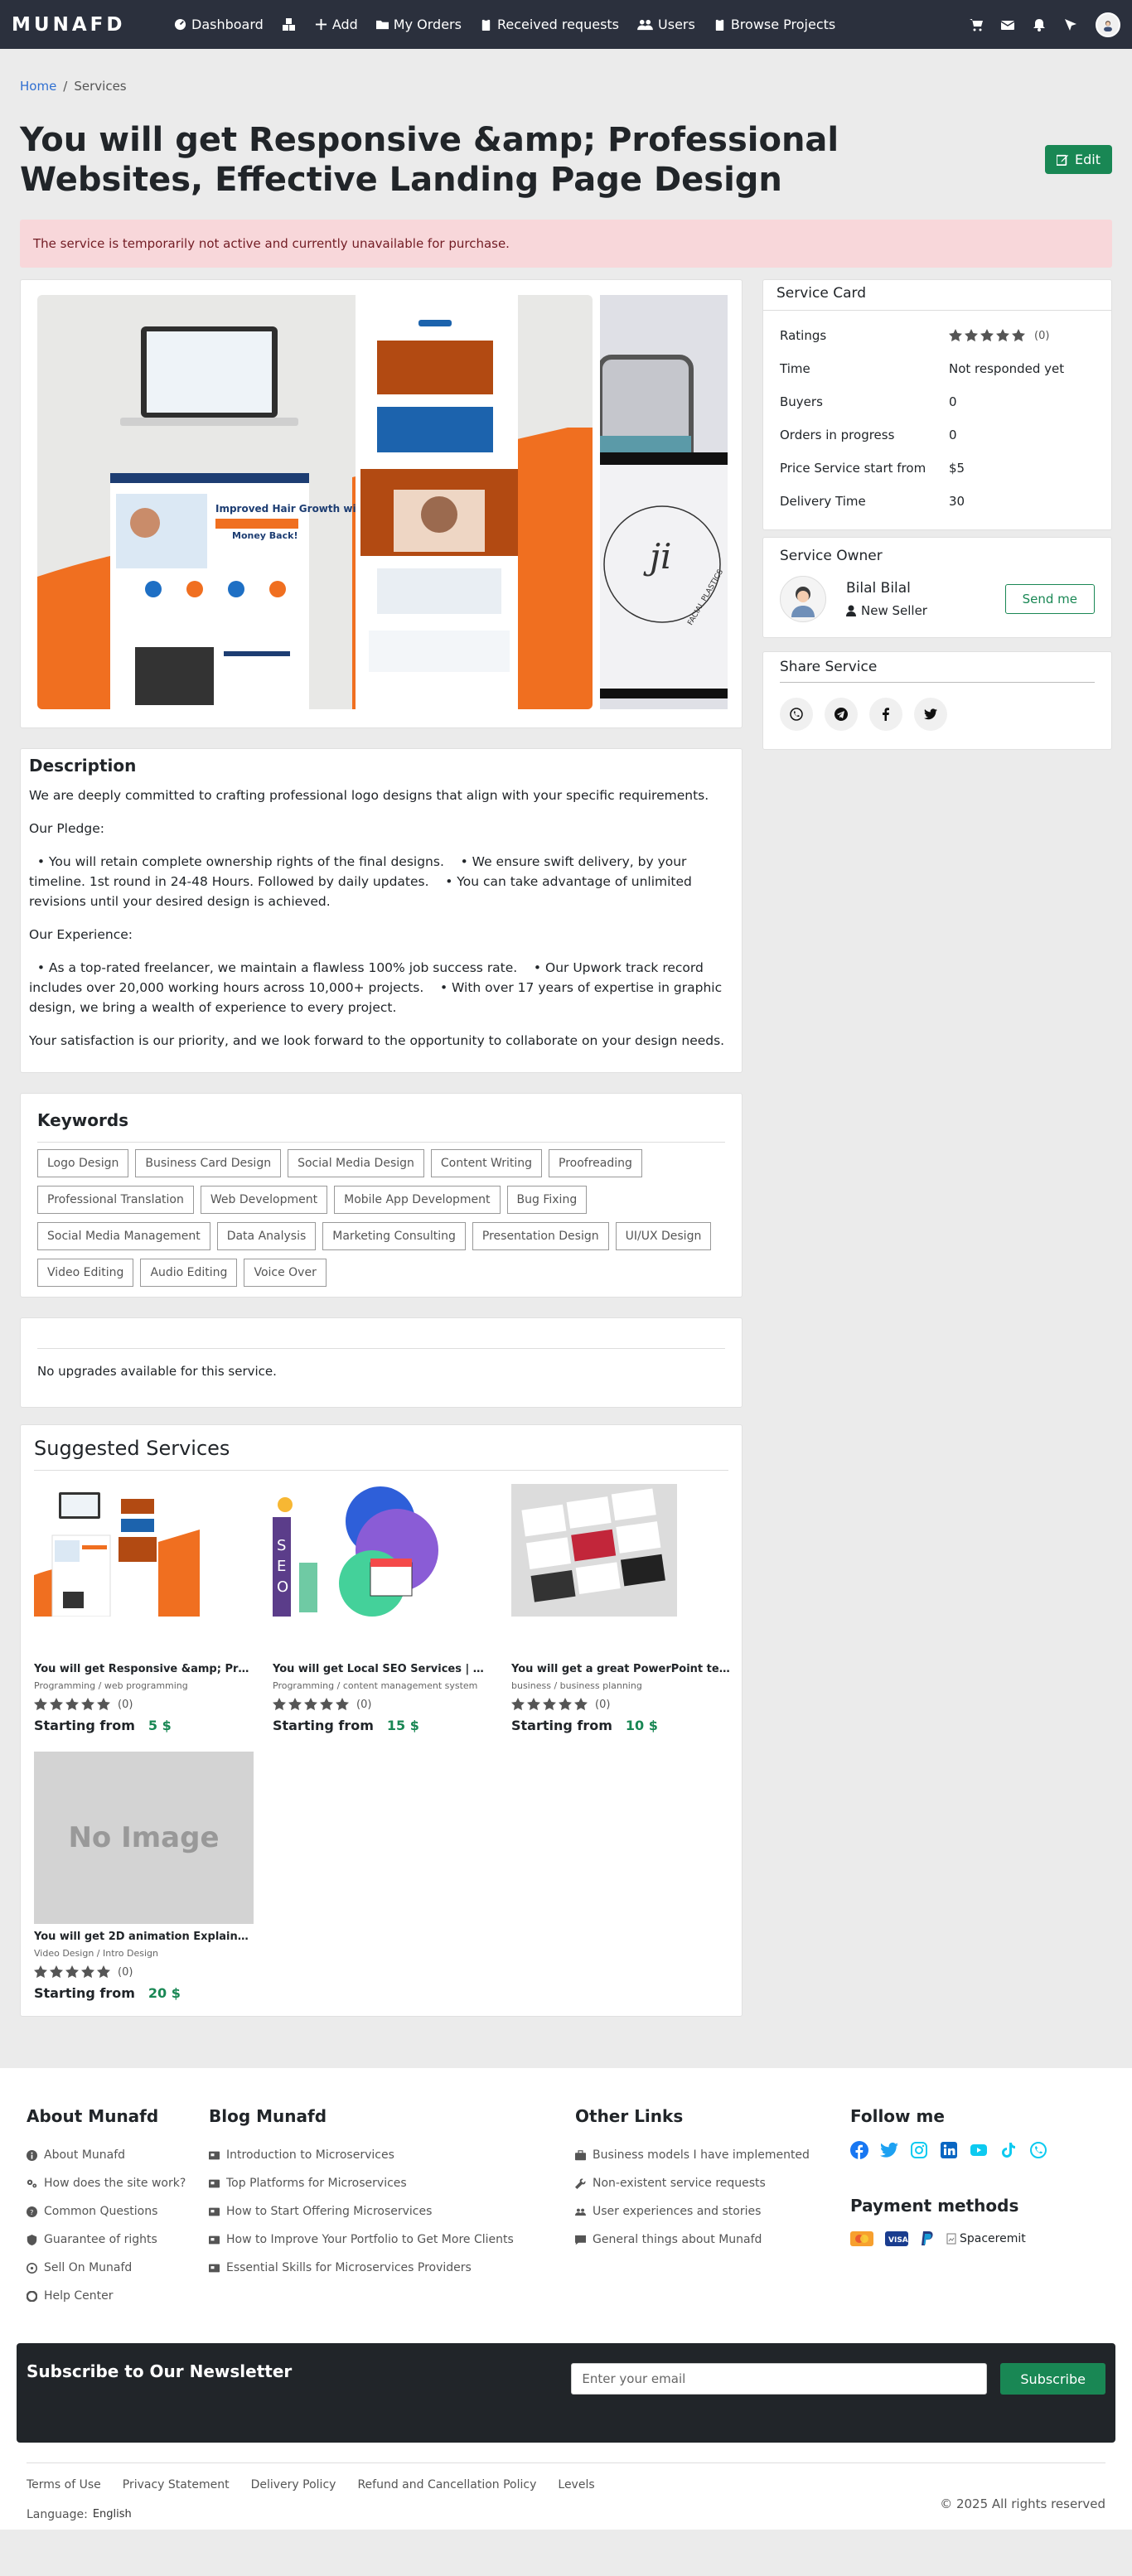 The image size is (1132, 2576). What do you see at coordinates (392, 2183) in the screenshot?
I see `footer-blog-link: Top Platforms for Microservices` at bounding box center [392, 2183].